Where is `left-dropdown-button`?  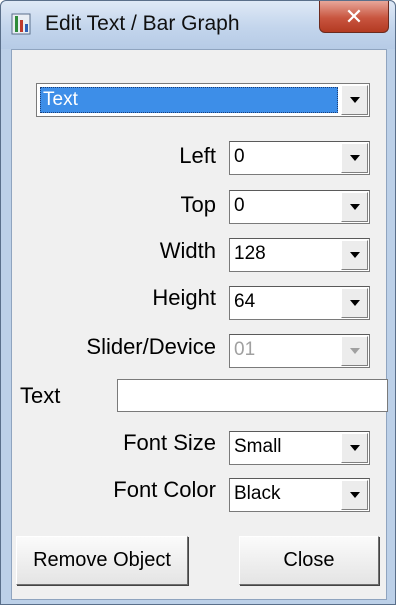
left-dropdown-button is located at coordinates (354, 158).